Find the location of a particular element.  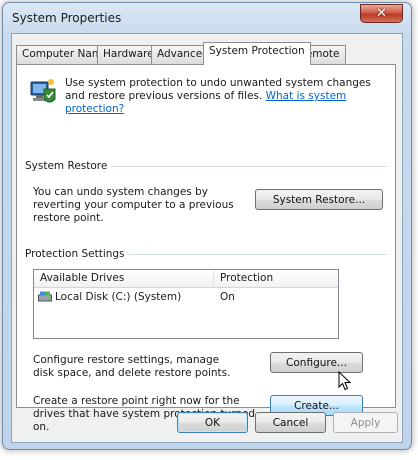

close-button: ✕ is located at coordinates (381, 13).